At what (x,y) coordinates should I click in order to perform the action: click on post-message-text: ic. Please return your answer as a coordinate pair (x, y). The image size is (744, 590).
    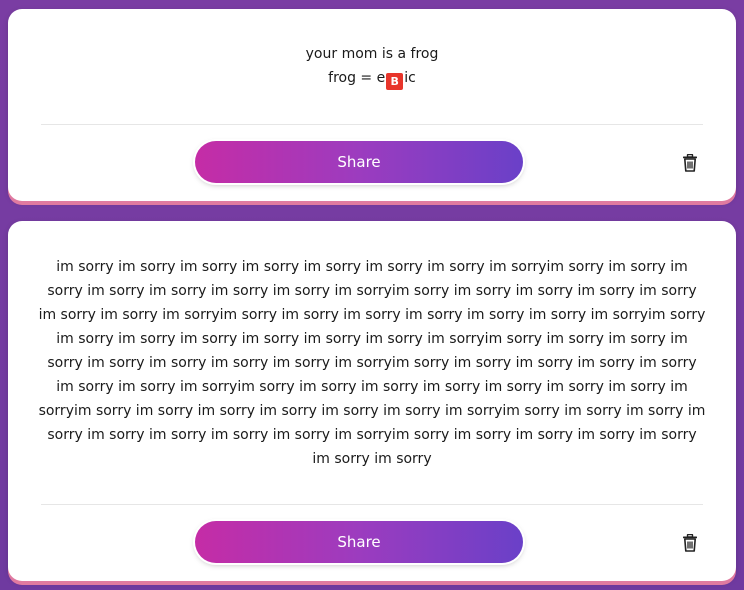
    Looking at the image, I should click on (410, 78).